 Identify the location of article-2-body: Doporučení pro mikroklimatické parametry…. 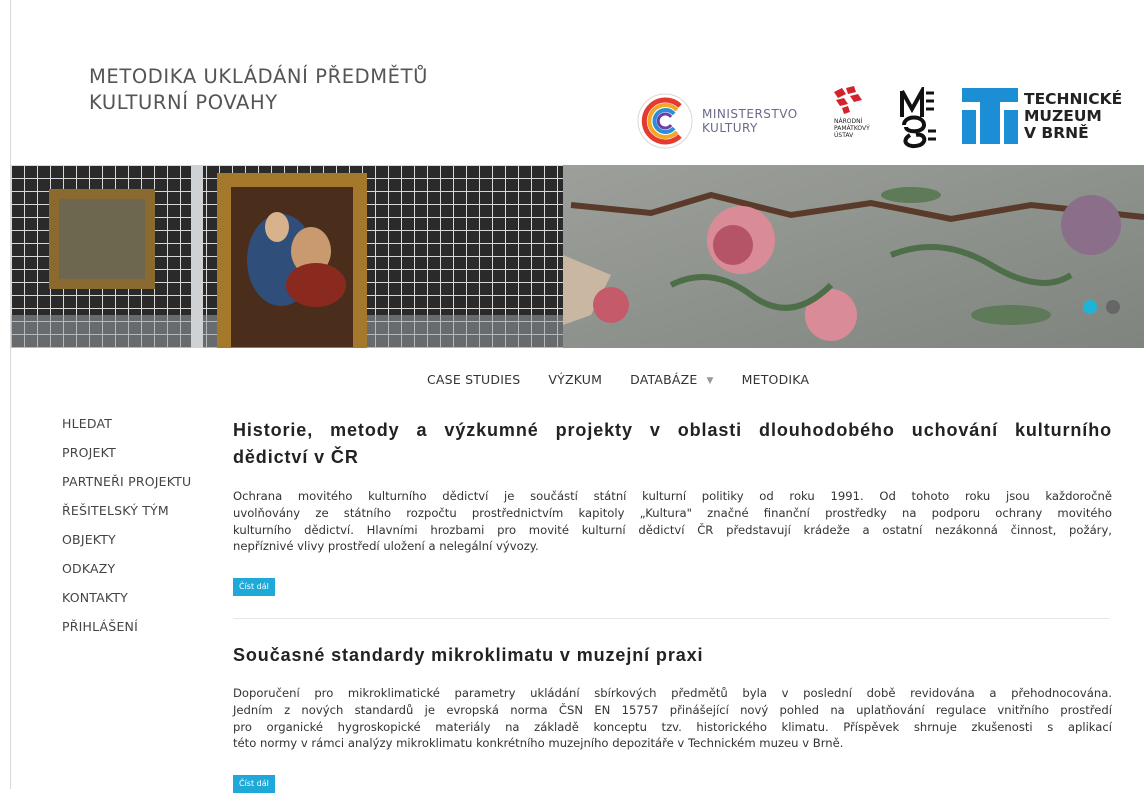
(672, 718).